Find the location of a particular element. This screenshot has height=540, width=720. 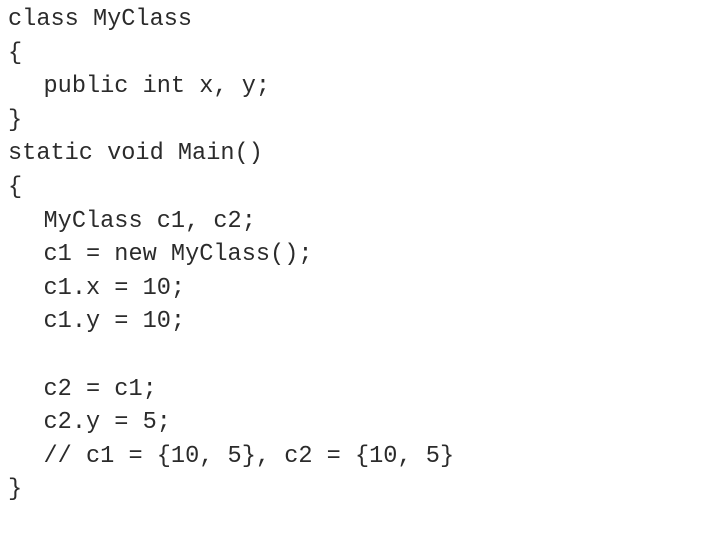

code-line-main-signature: static void Main() is located at coordinates (135, 154).